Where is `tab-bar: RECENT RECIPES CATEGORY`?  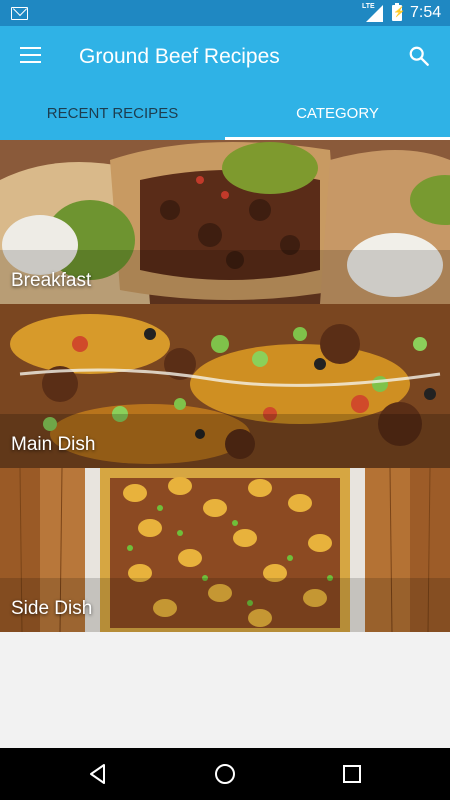
tab-bar: RECENT RECIPES CATEGORY is located at coordinates (225, 115).